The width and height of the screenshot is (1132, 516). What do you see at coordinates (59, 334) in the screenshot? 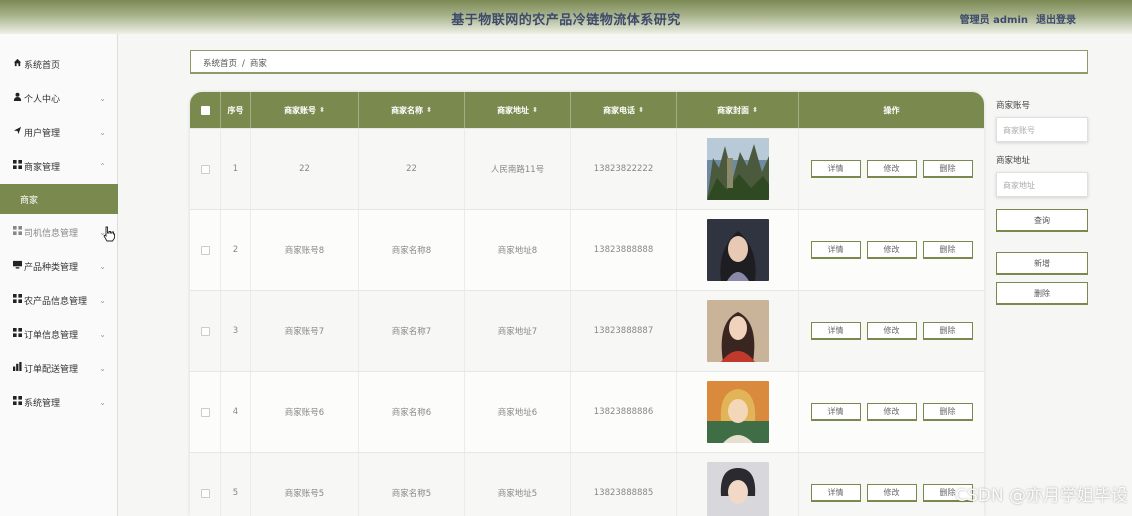
I see `sidebar-item-orders: 订单信息管理 ⌄` at bounding box center [59, 334].